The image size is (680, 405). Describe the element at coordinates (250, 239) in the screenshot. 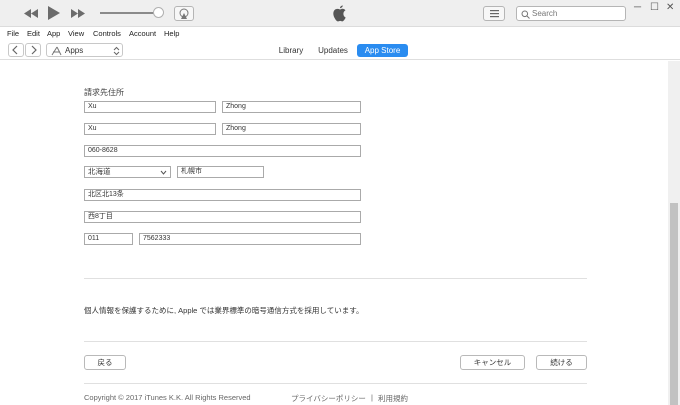

I see `phone-number-field: 7562333` at that location.